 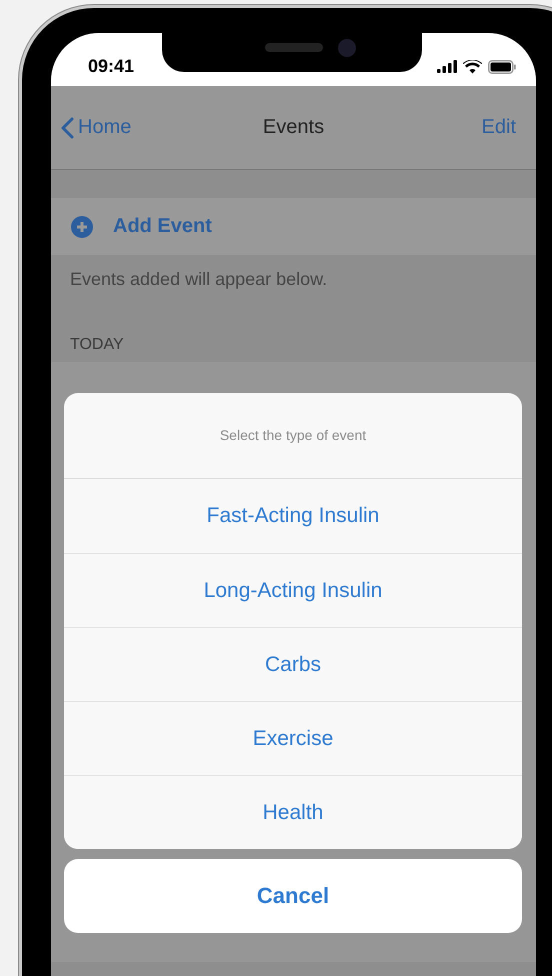 I want to click on sheet-option: Health, so click(x=293, y=812).